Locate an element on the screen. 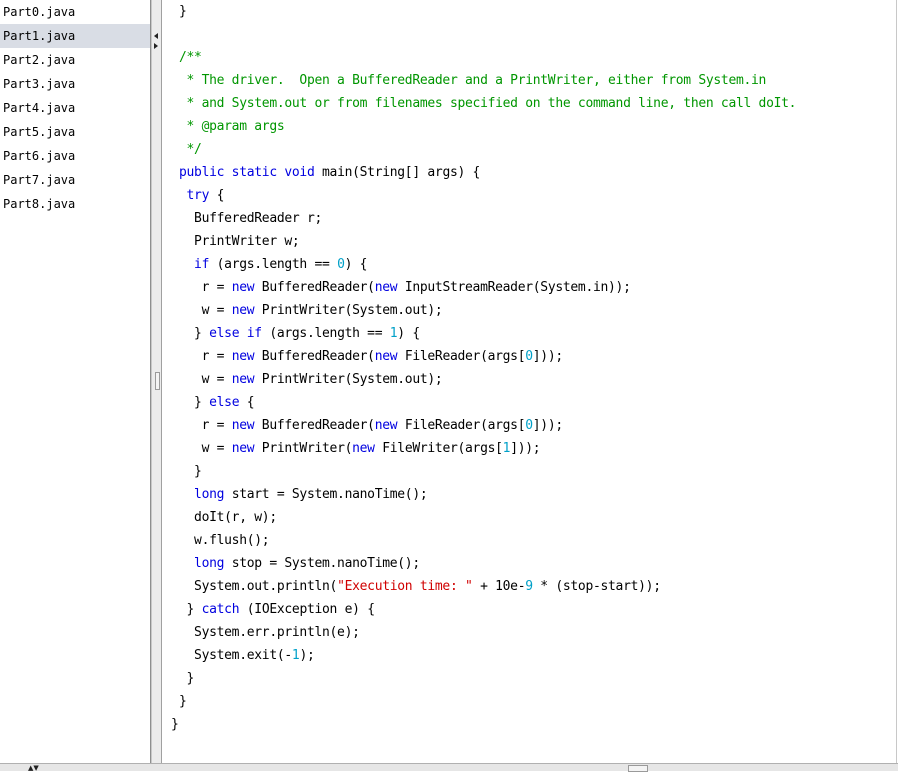 This screenshot has height=772, width=898. file-item: Part6.java is located at coordinates (75, 156).